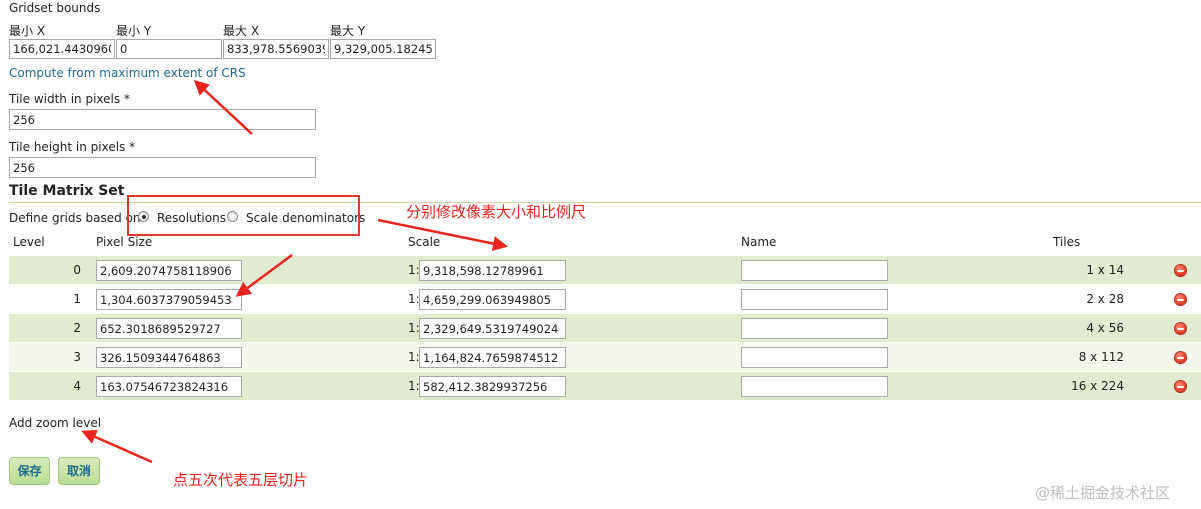 The image size is (1201, 509). I want to click on arrow-to-scale, so click(442, 234).